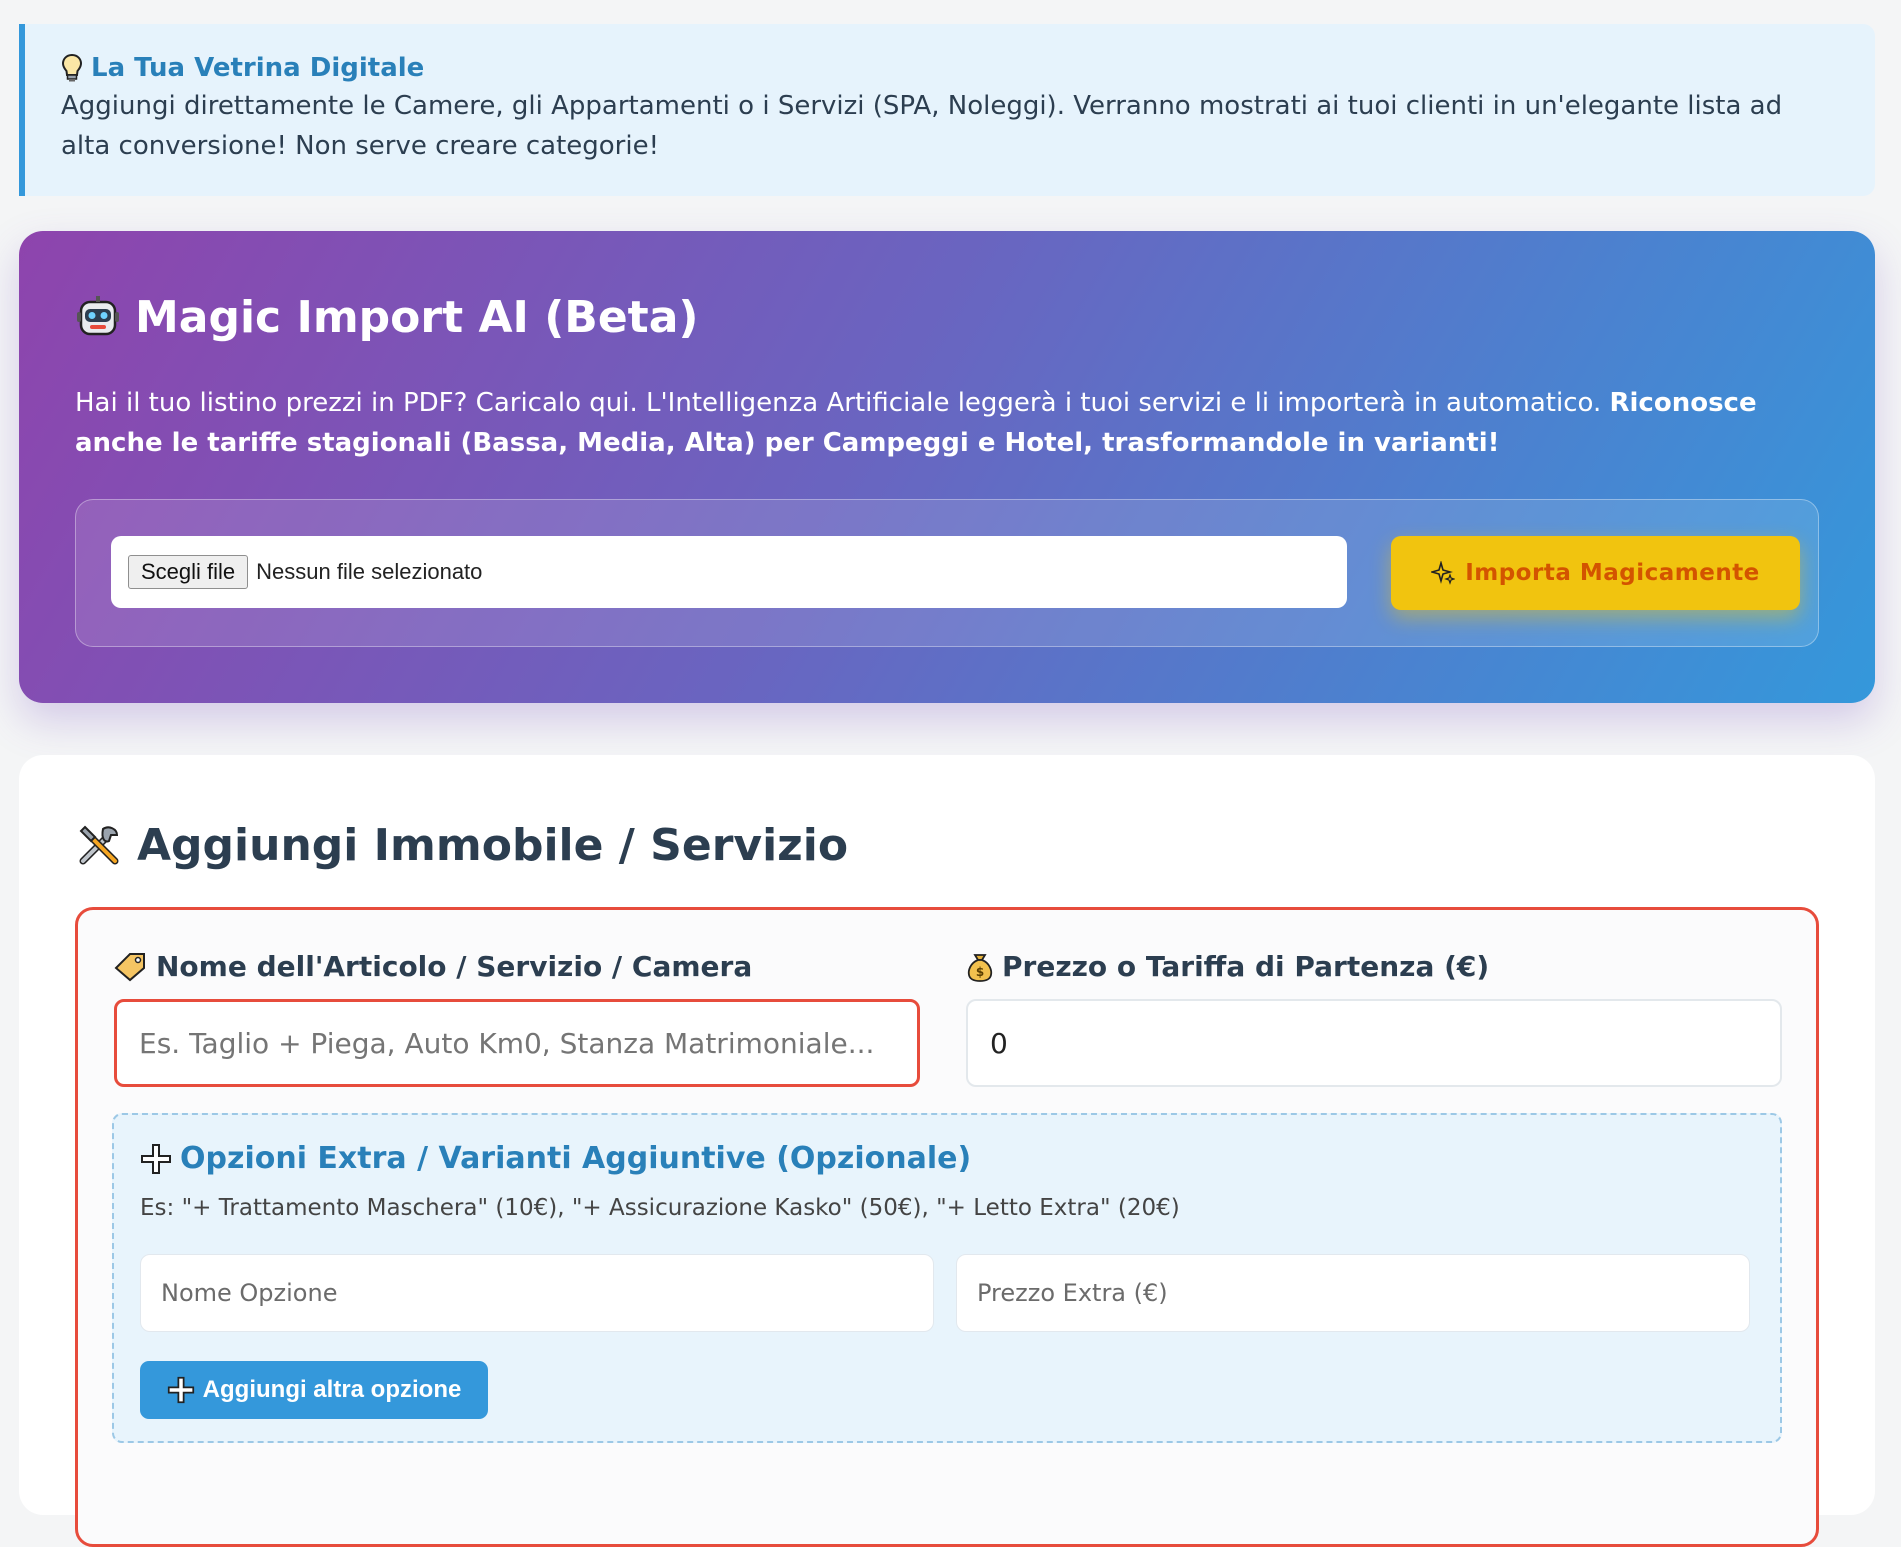  What do you see at coordinates (369, 571) in the screenshot?
I see `file-status: Nessun file selezionato` at bounding box center [369, 571].